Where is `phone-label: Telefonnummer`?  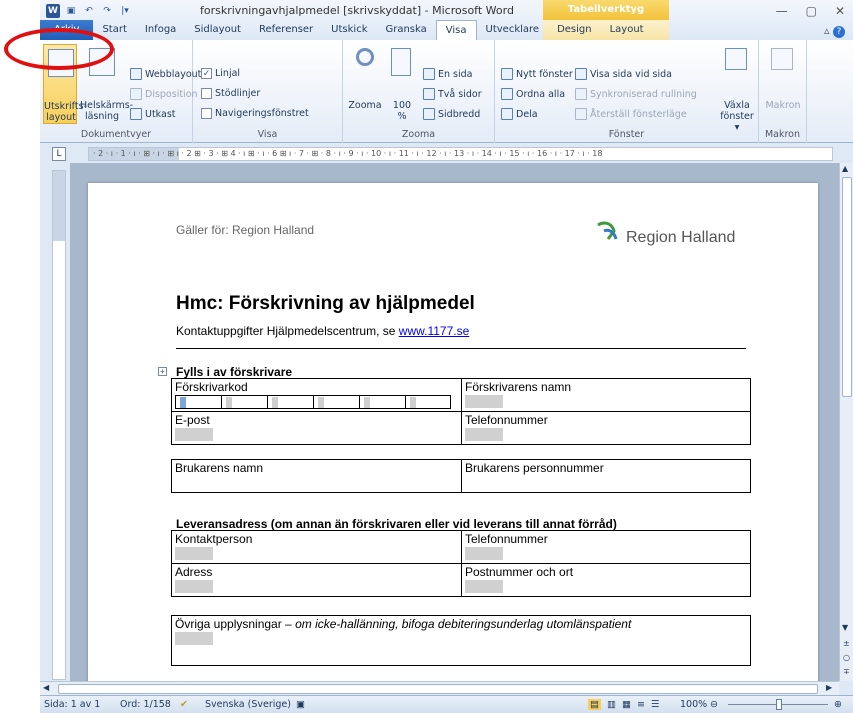
phone-label: Telefonnummer is located at coordinates (506, 420).